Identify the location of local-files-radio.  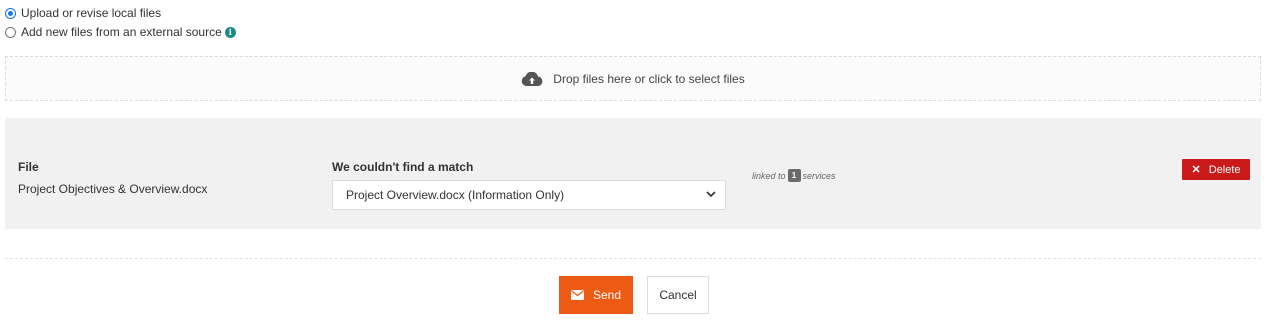
(10, 13).